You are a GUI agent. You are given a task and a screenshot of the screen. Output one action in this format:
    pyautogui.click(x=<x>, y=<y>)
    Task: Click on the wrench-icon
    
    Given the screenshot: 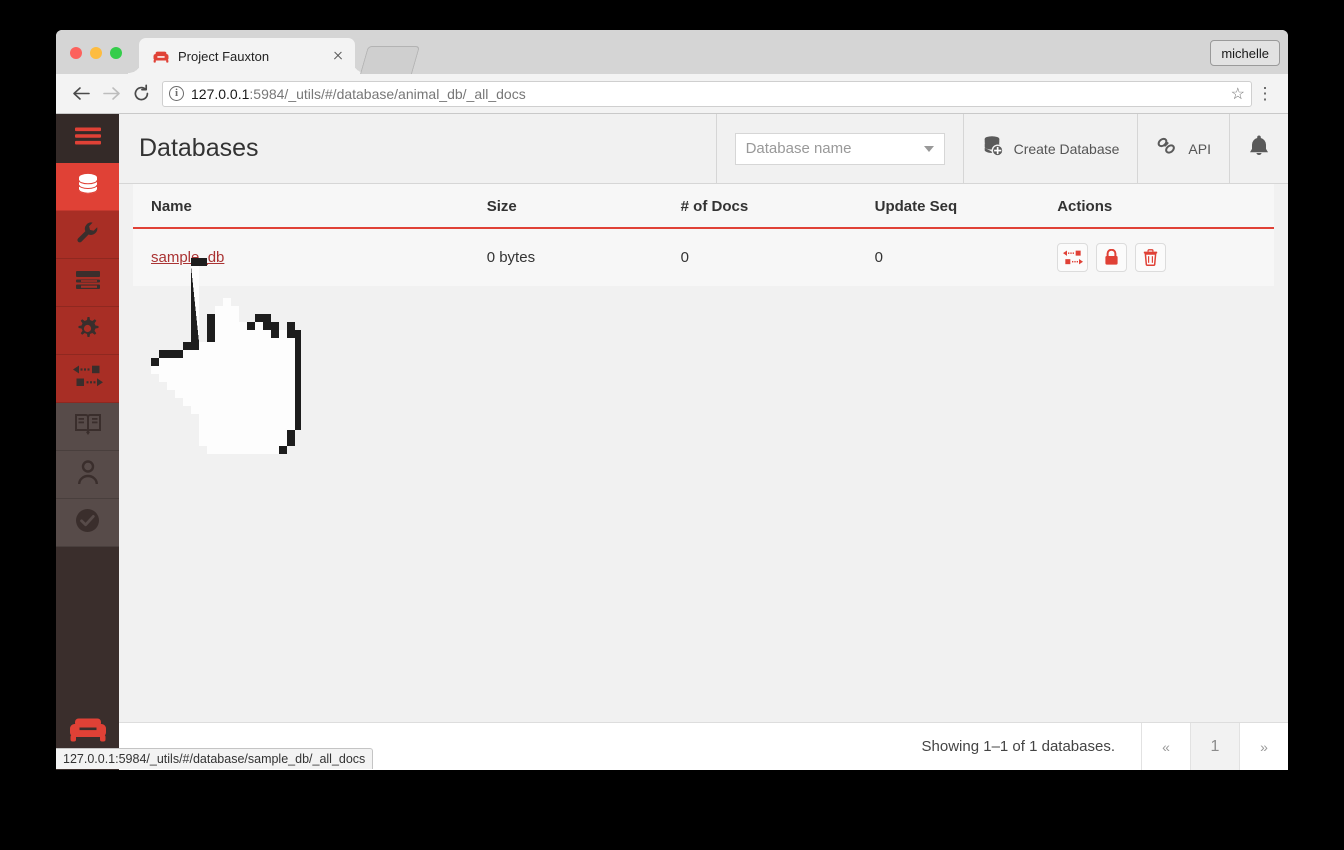 What is the action you would take?
    pyautogui.click(x=87, y=235)
    